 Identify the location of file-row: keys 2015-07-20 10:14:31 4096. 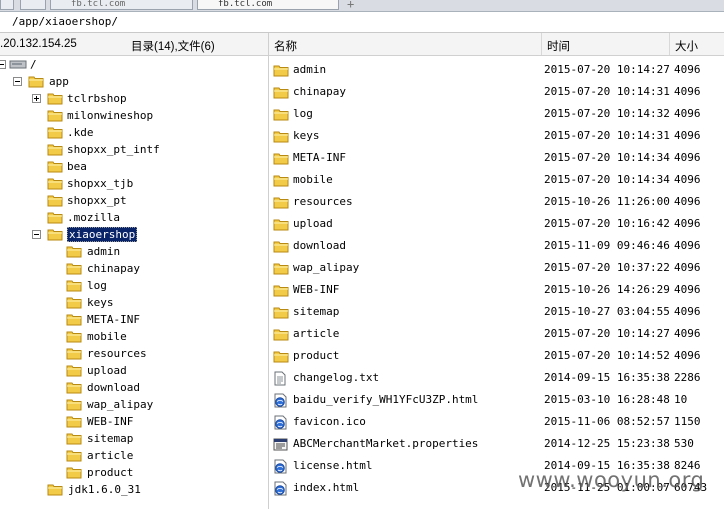
(496, 136).